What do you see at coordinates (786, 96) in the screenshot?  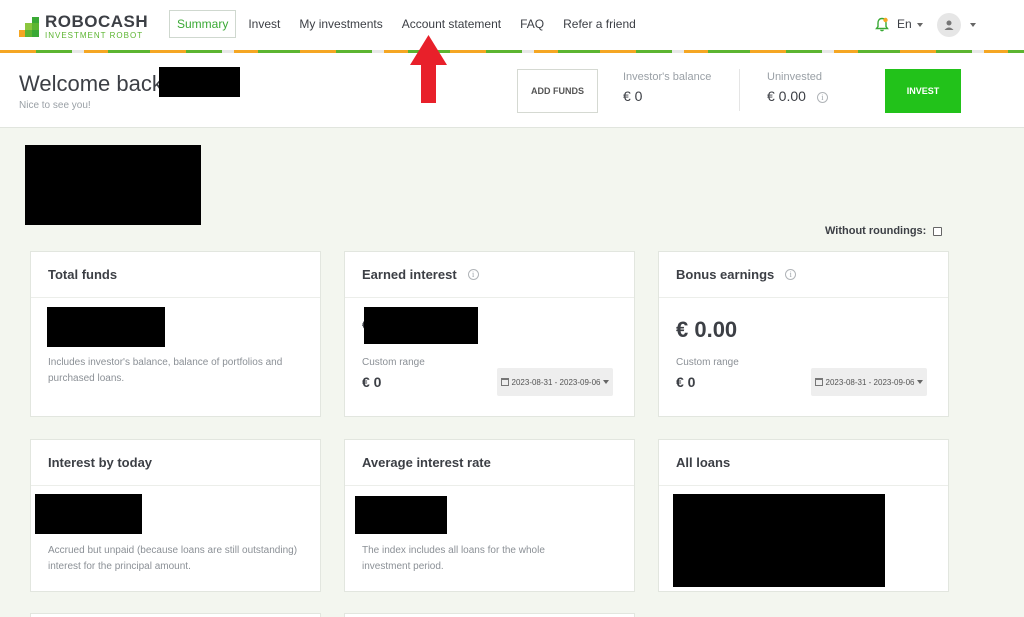 I see `uninvested-value: € 0.00` at bounding box center [786, 96].